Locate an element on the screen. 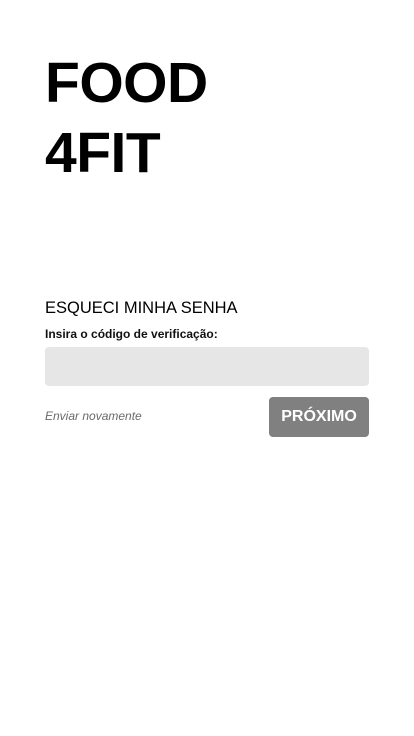  page-title: ESQUECI MINHA SENHA is located at coordinates (141, 308).